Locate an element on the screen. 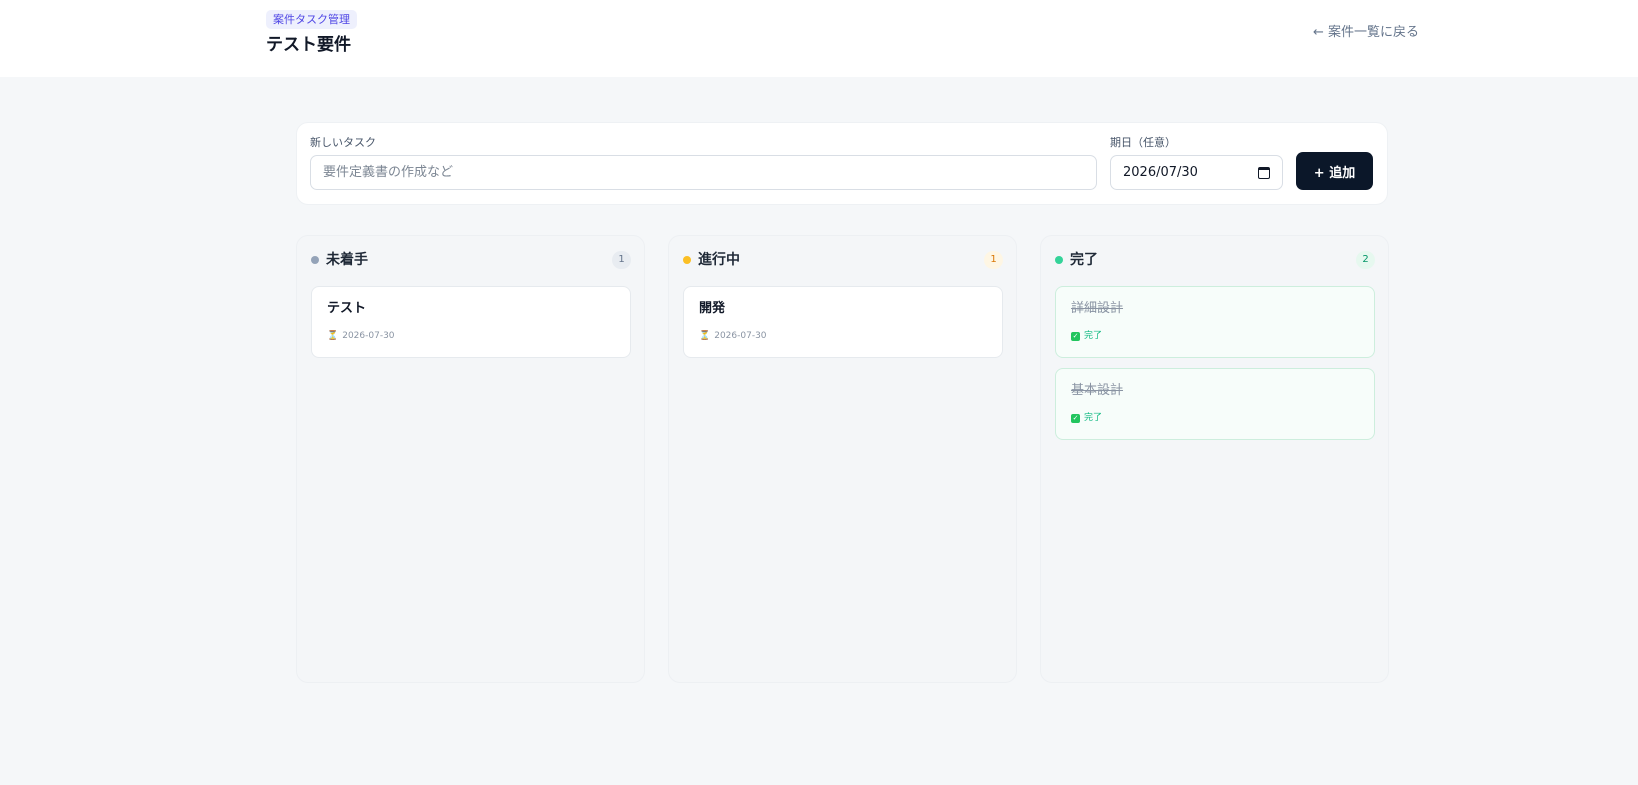 The height and width of the screenshot is (785, 1638). date-value: 2026/07/30 is located at coordinates (1160, 172).